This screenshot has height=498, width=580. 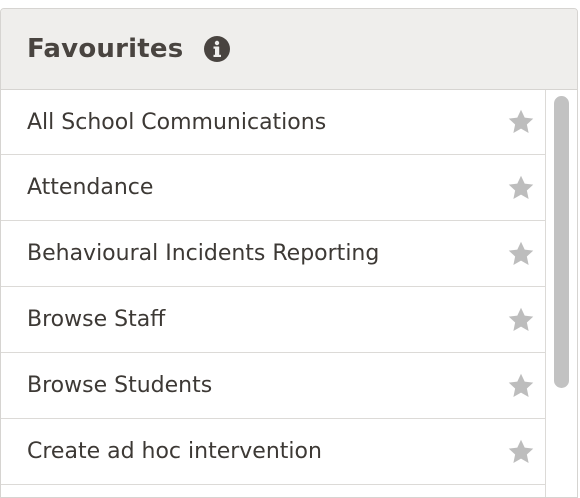 I want to click on list-item-label: Attendance, so click(x=90, y=187).